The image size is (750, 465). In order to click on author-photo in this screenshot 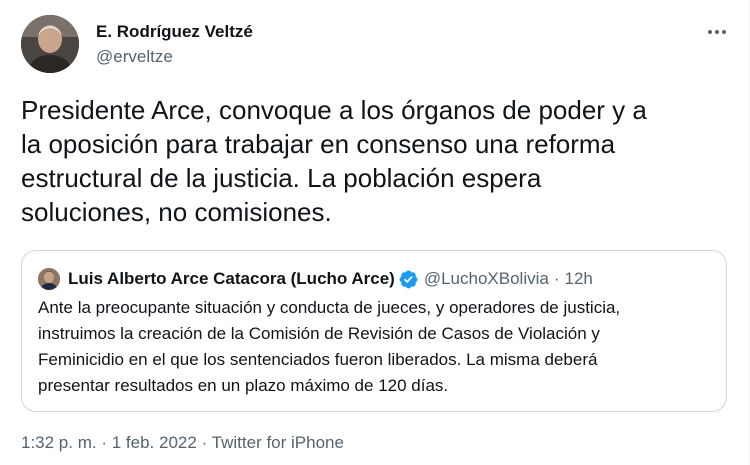, I will do `click(50, 44)`.